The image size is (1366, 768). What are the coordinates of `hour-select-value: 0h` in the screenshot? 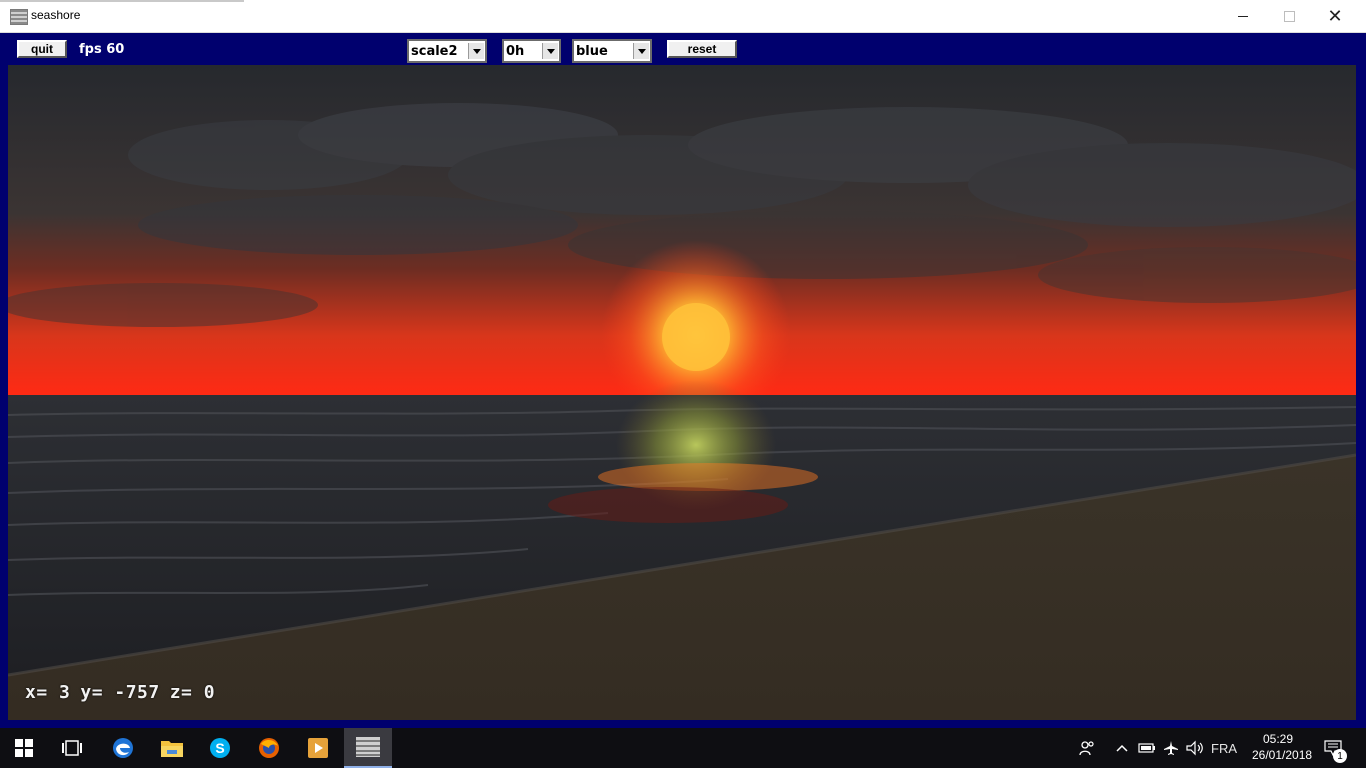 It's located at (515, 51).